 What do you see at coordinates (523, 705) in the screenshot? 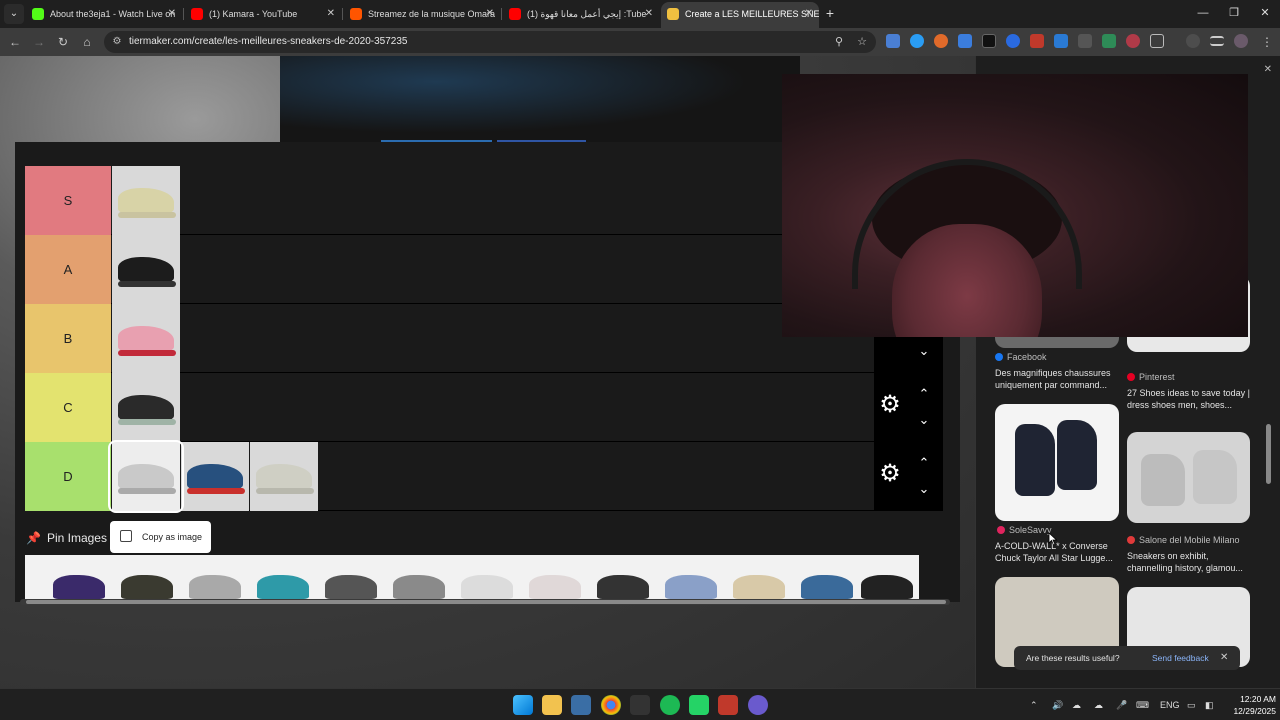
I see `start-windows-icon` at bounding box center [523, 705].